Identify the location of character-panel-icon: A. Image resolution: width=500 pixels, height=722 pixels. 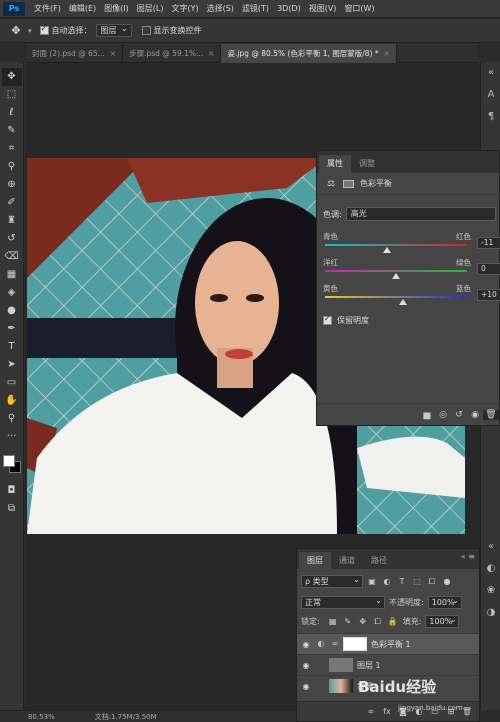
(490, 95).